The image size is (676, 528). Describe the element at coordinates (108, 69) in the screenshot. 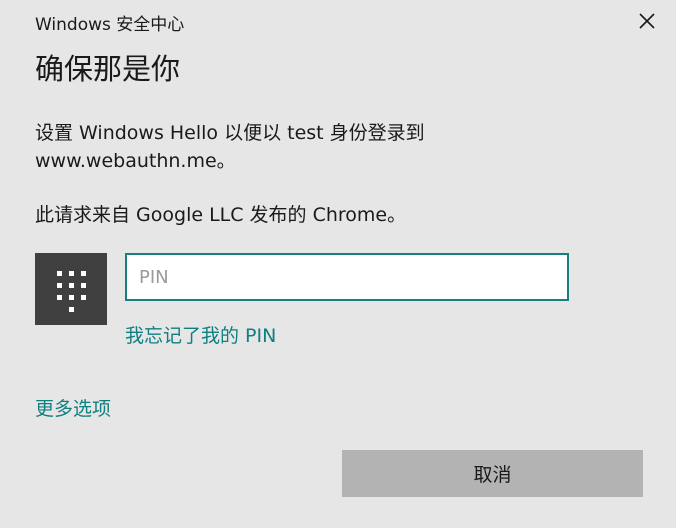

I see `dialog-heading: 确保那是你` at that location.